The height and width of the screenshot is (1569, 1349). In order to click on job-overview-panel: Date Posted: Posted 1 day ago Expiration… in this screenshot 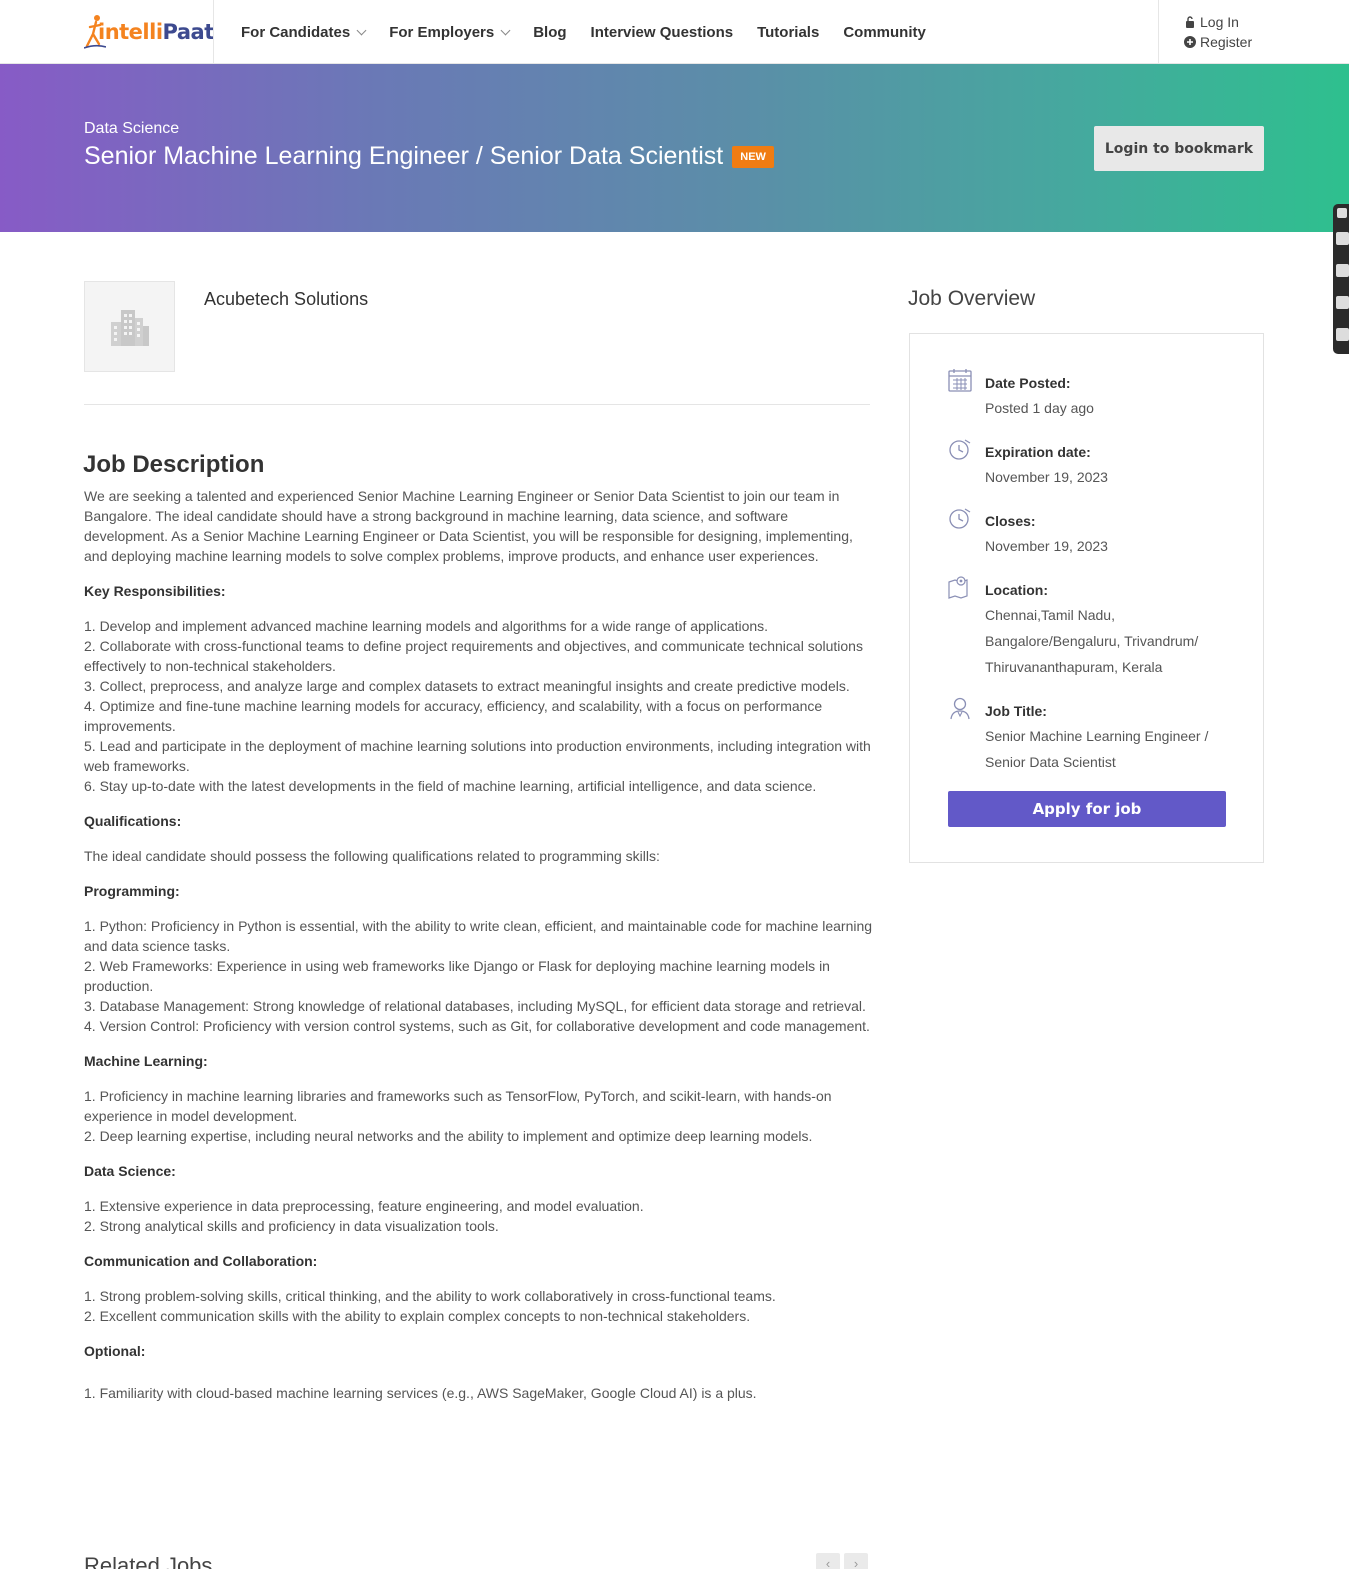, I will do `click(1086, 598)`.